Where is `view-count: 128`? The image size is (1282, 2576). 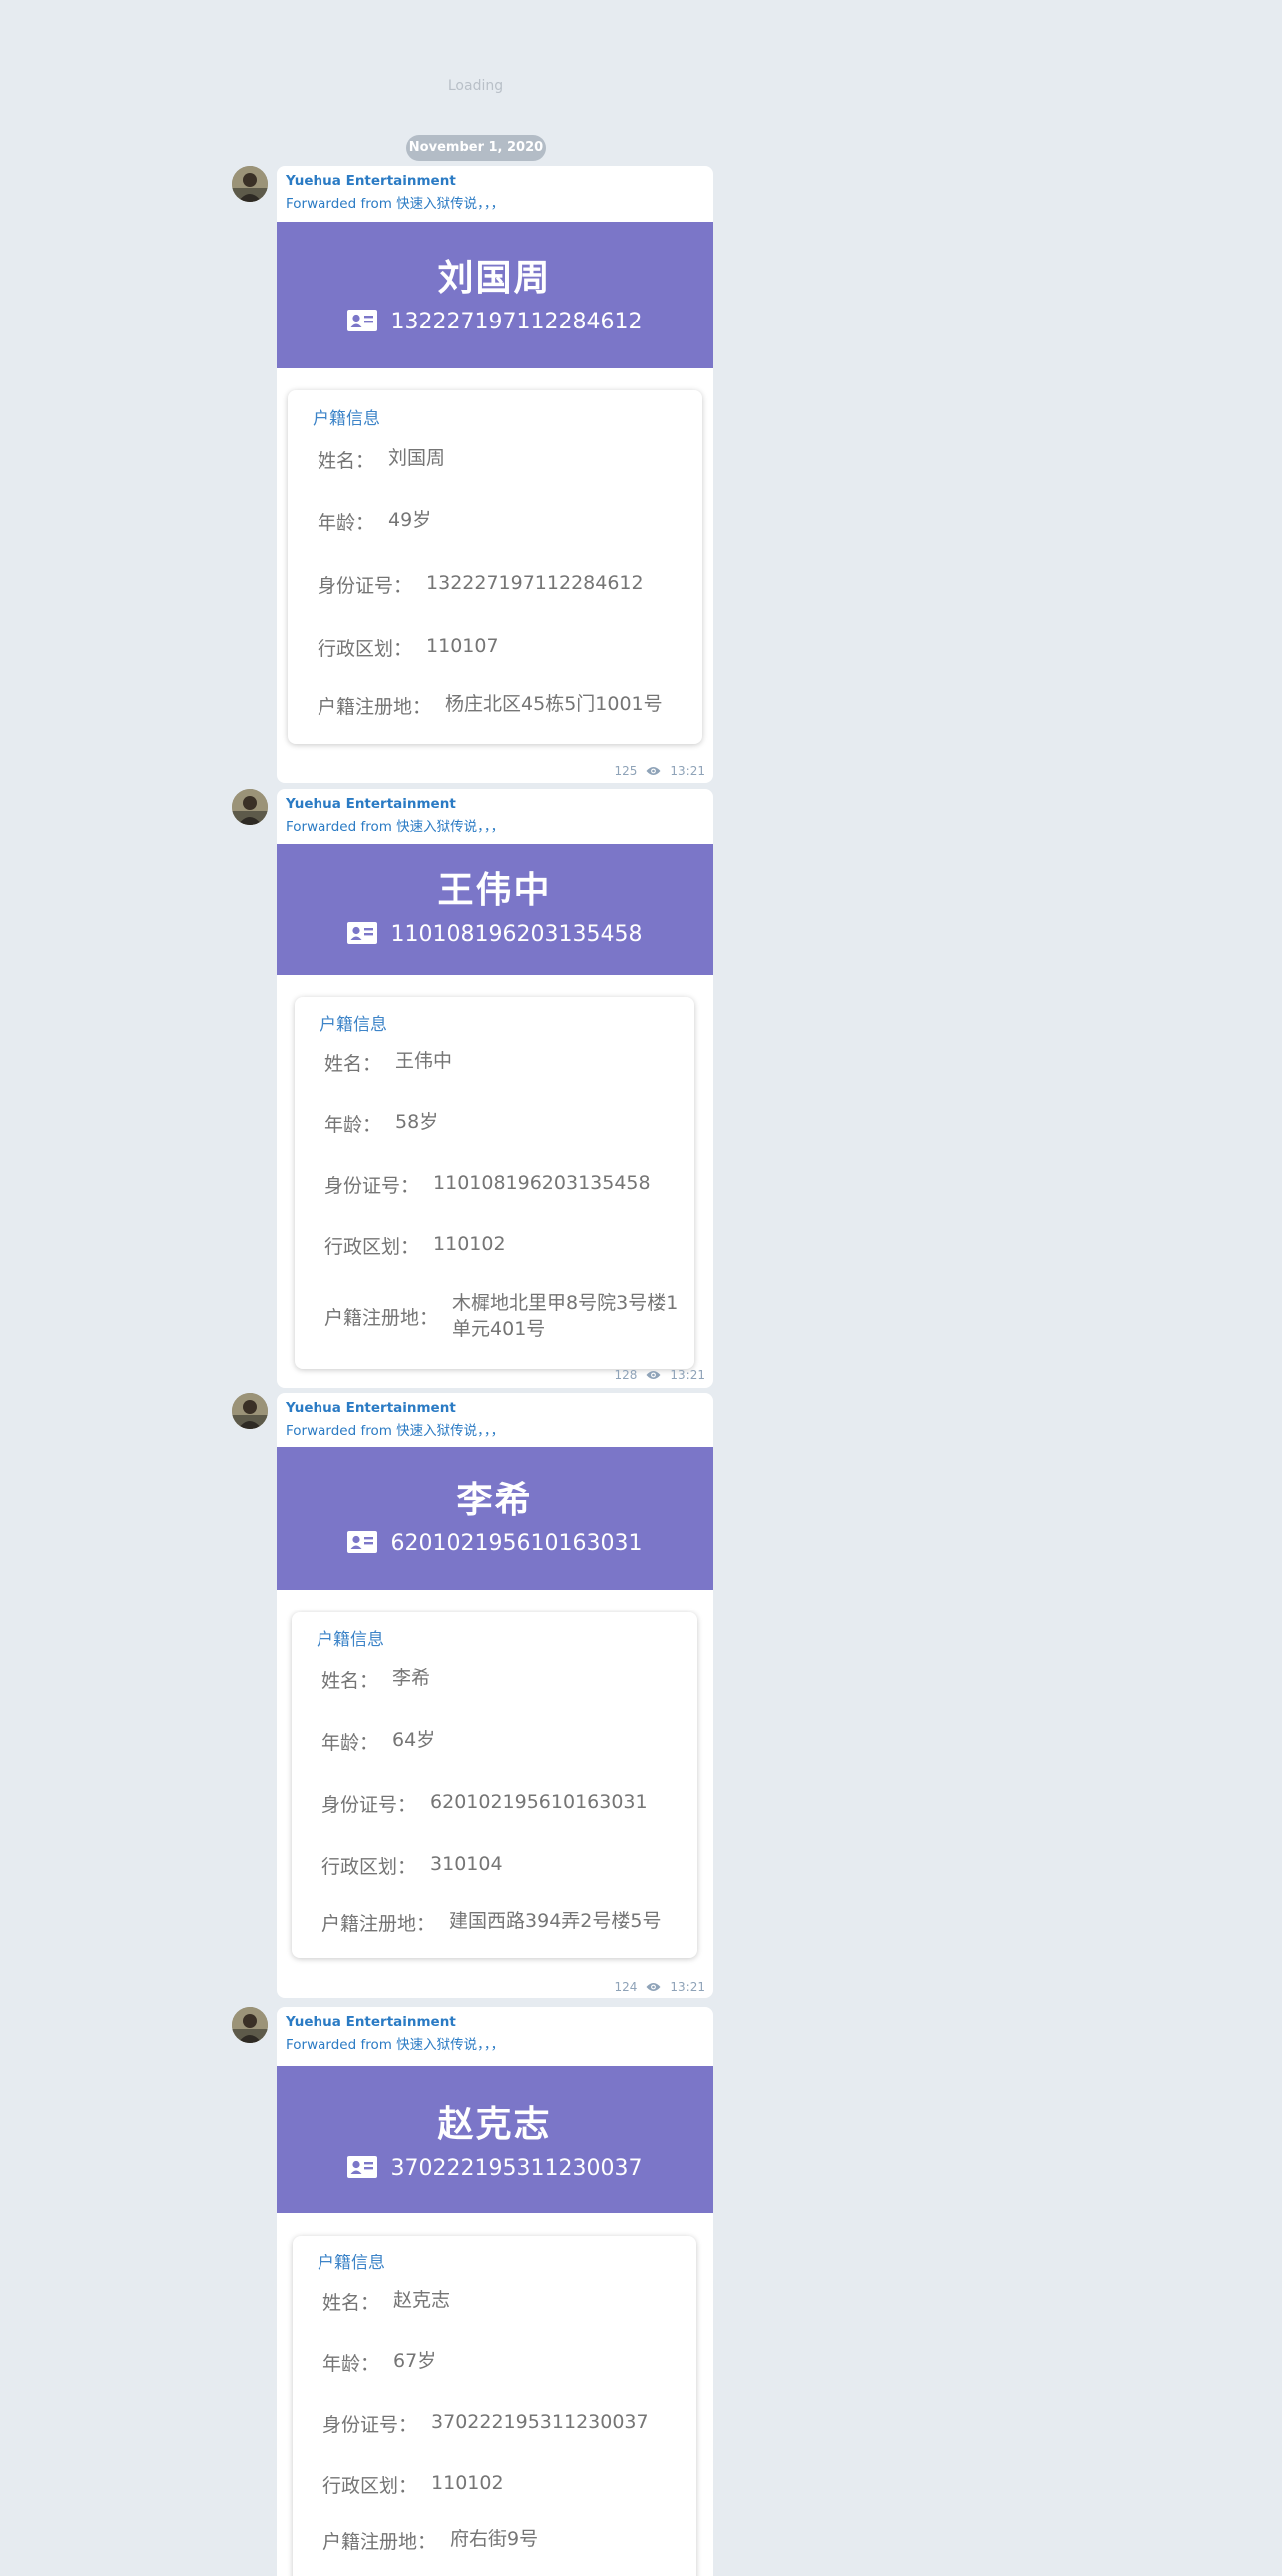 view-count: 128 is located at coordinates (626, 1375).